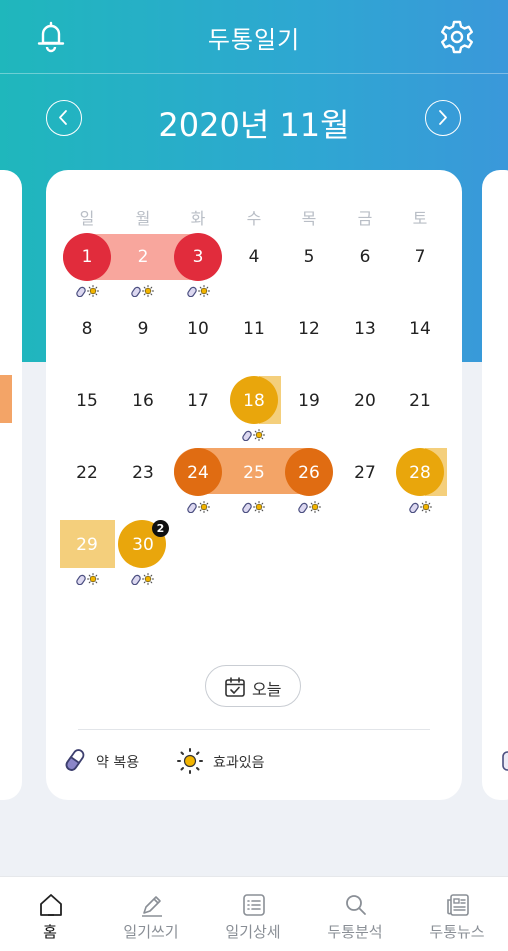 The width and height of the screenshot is (508, 951). I want to click on day-11: 11, so click(254, 329).